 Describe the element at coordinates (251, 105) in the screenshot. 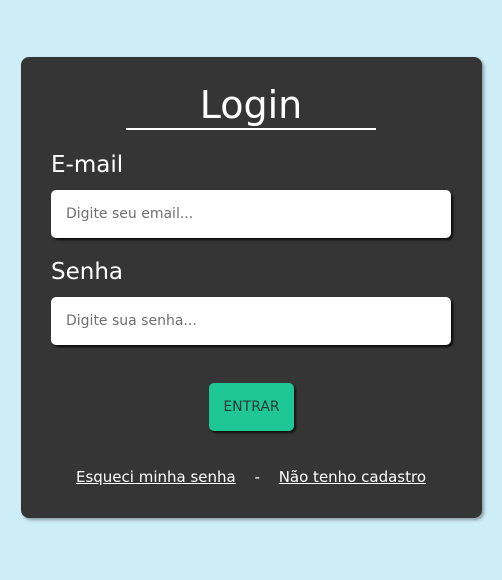

I see `page-title: Login` at that location.